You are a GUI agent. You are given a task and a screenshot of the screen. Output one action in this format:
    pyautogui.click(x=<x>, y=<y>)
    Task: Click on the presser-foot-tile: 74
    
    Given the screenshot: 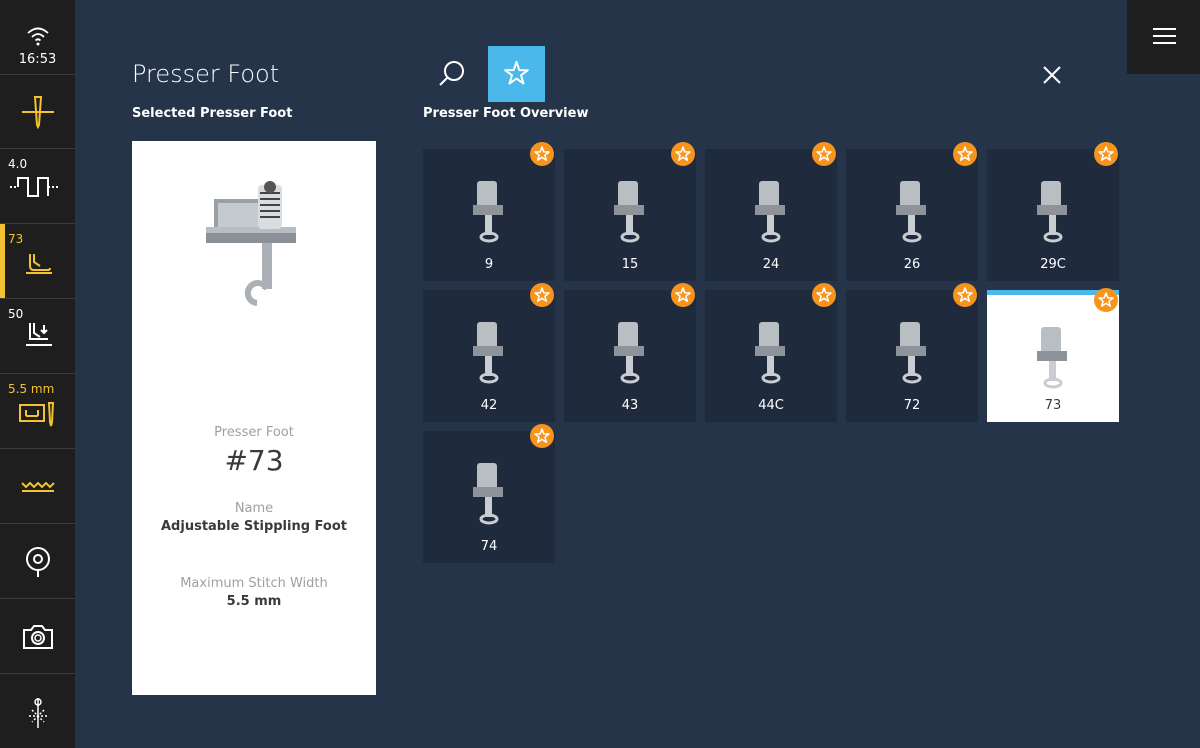 What is the action you would take?
    pyautogui.click(x=489, y=493)
    